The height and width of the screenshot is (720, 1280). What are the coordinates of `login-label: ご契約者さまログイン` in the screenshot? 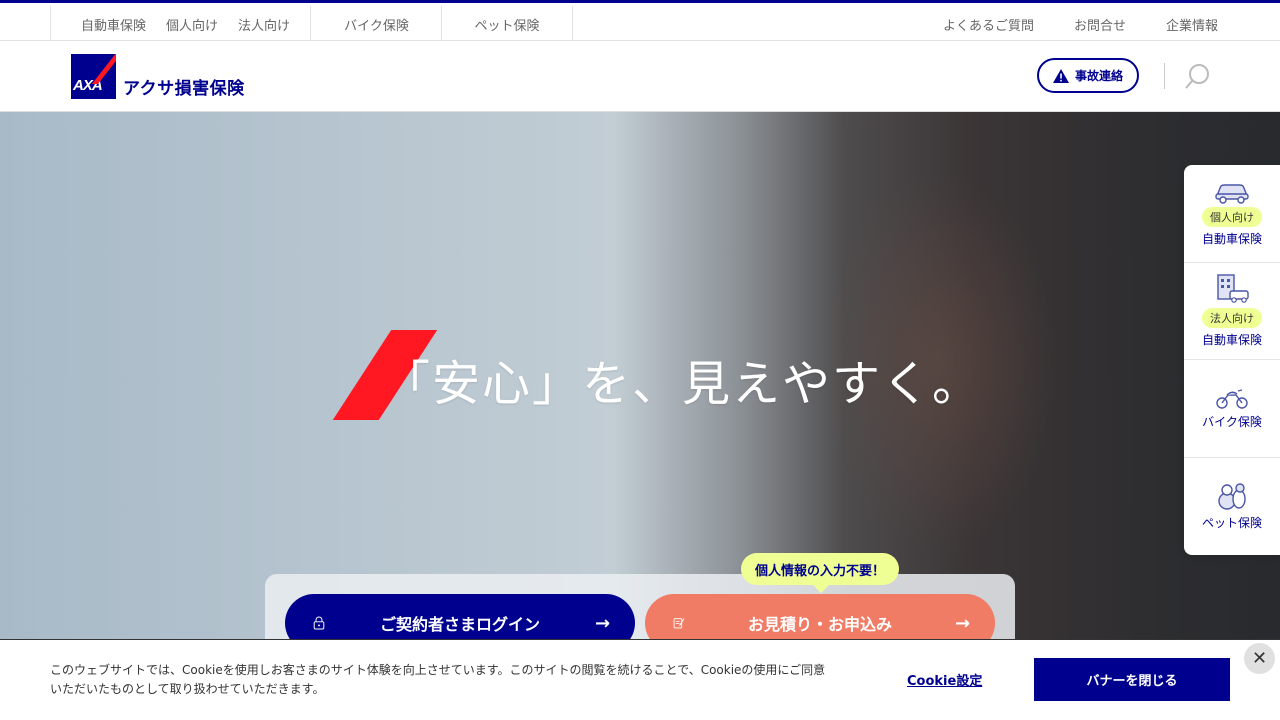 It's located at (459, 624).